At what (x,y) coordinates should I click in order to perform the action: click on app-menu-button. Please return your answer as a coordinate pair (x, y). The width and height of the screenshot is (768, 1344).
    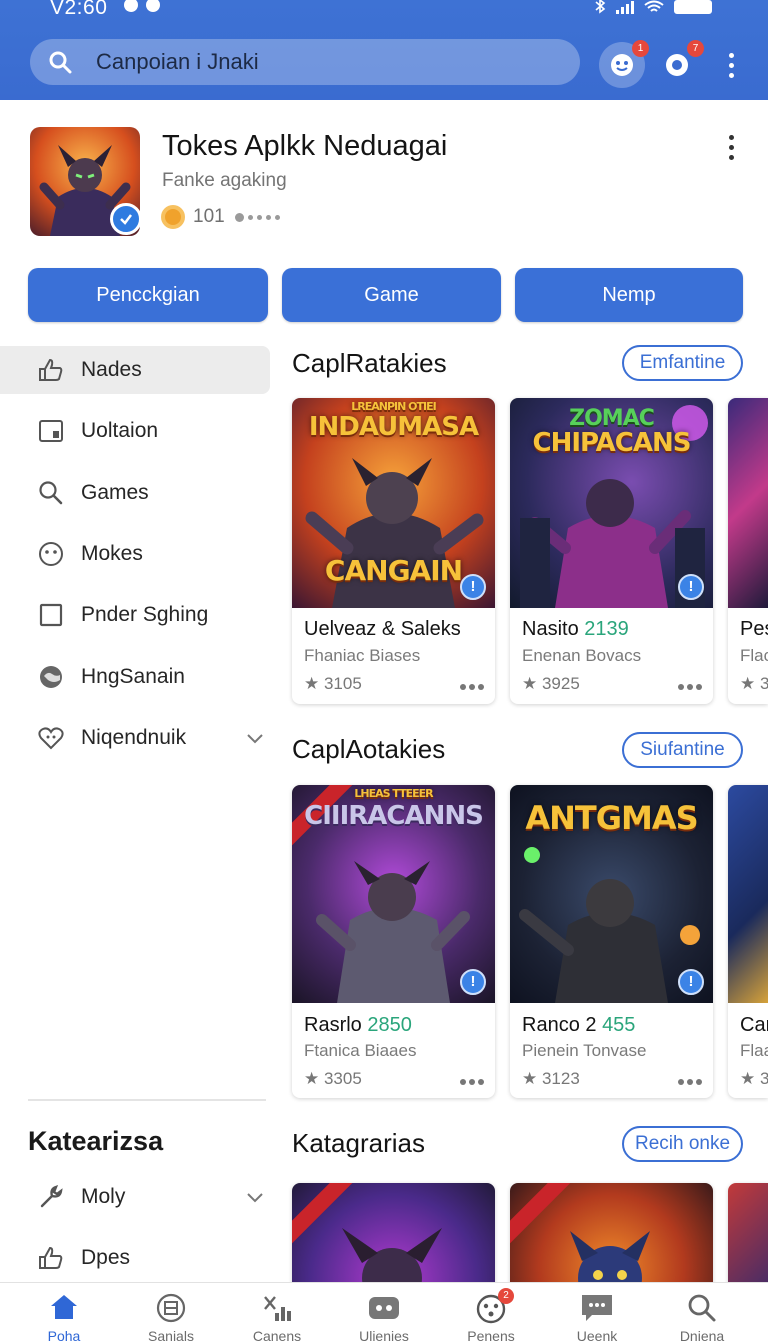
    Looking at the image, I should click on (731, 147).